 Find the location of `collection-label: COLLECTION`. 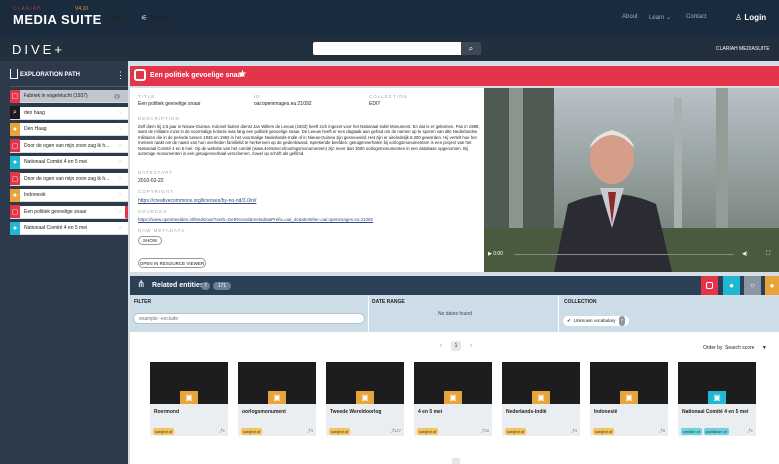

collection-label: COLLECTION is located at coordinates (388, 96).